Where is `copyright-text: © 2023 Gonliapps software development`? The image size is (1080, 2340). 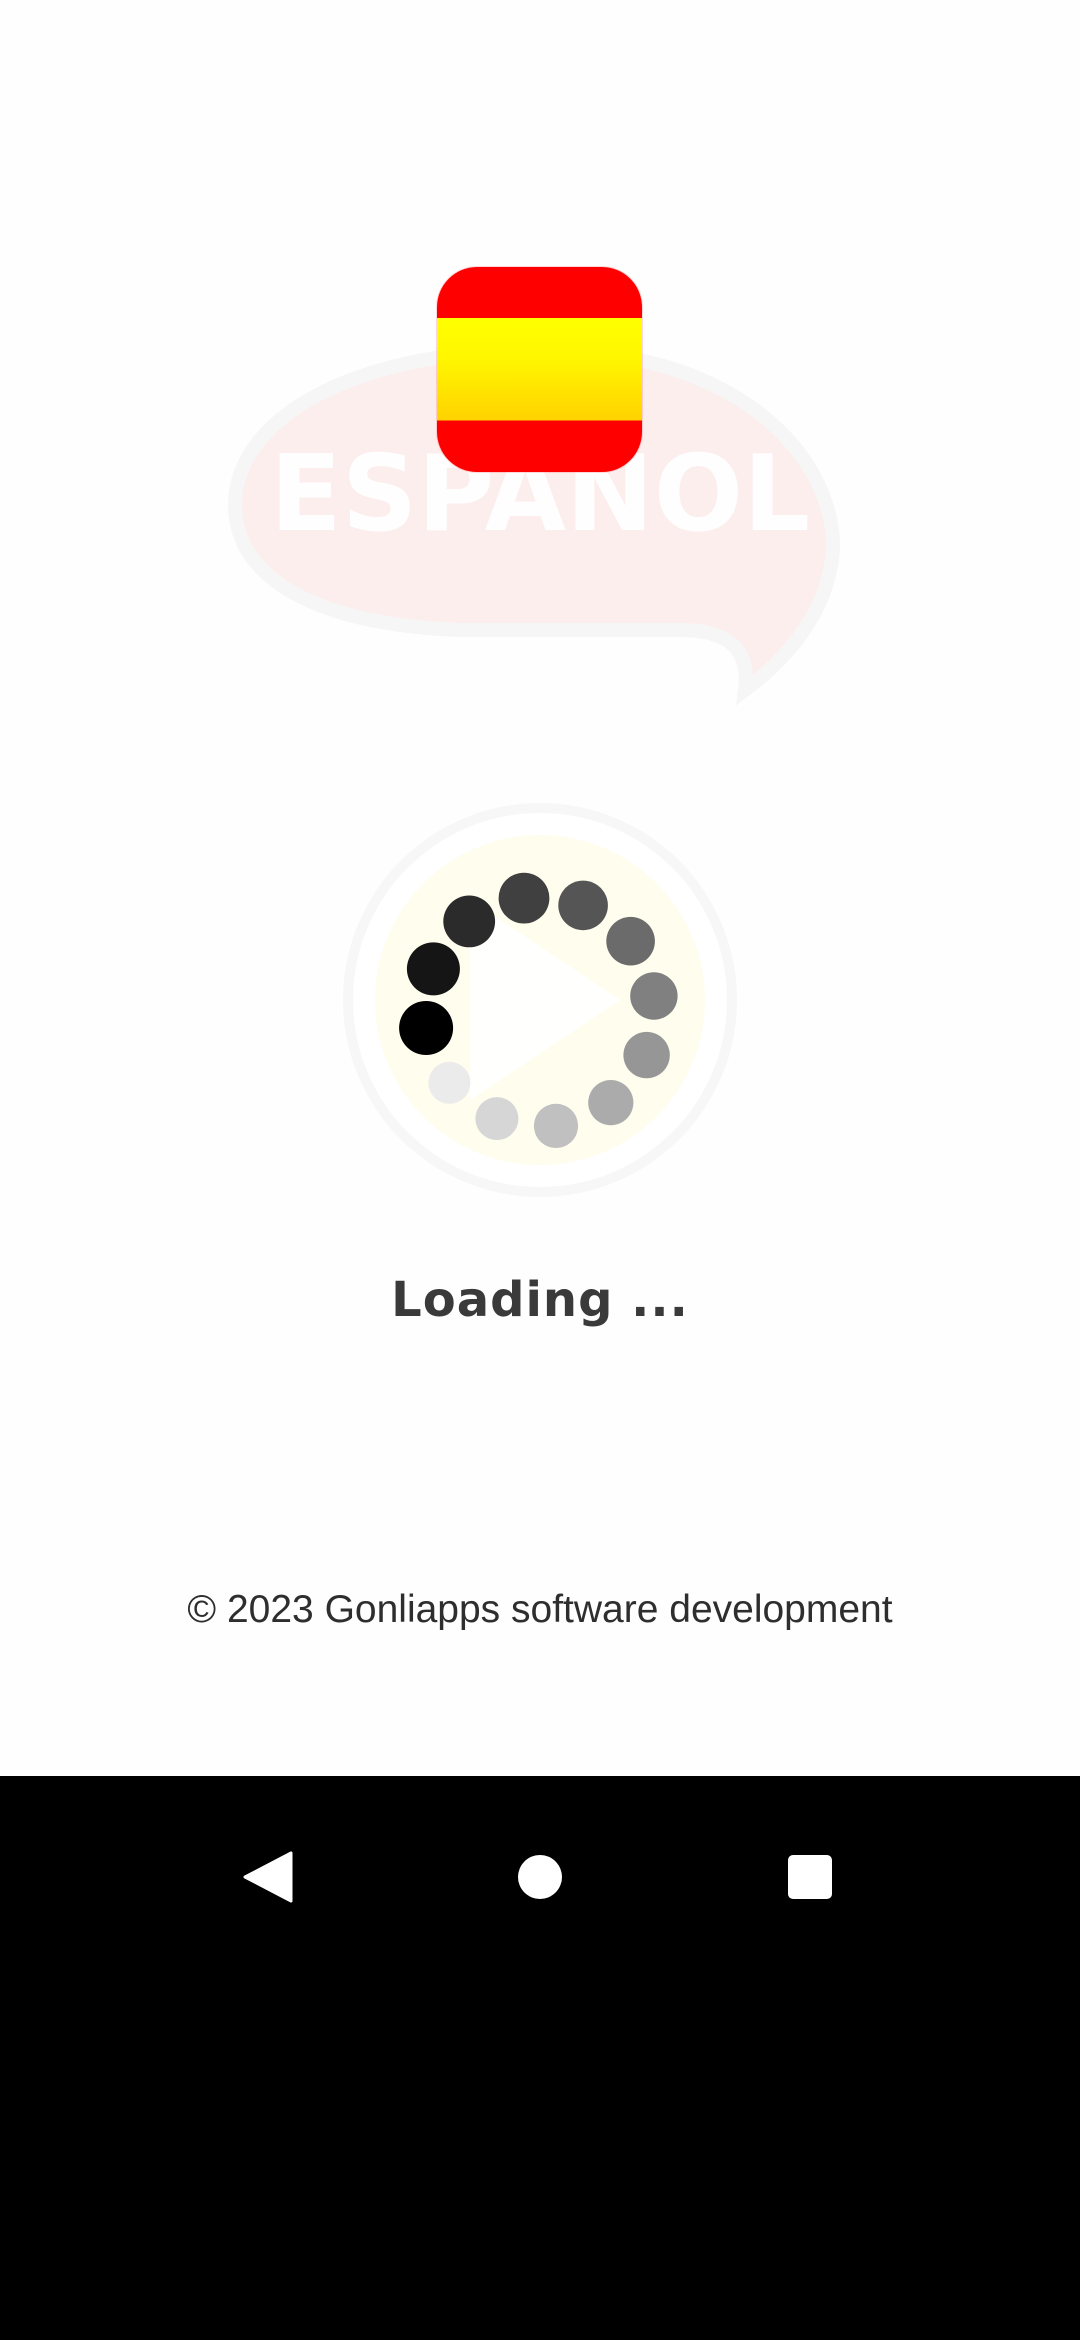
copyright-text: © 2023 Gonliapps software development is located at coordinates (540, 1609).